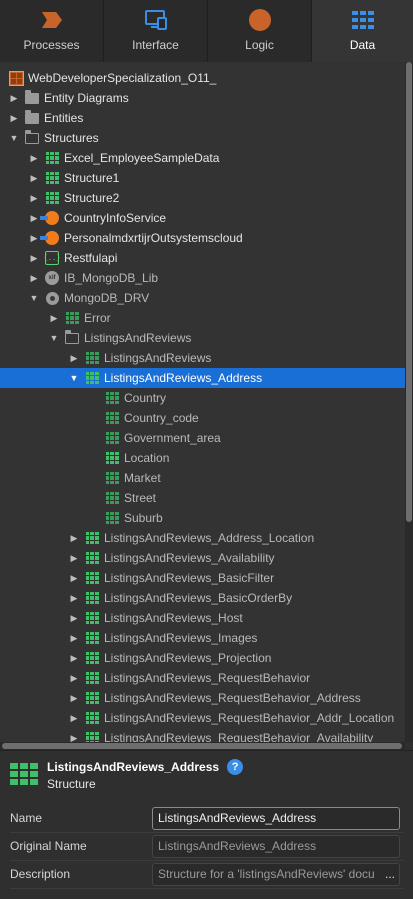 The width and height of the screenshot is (413, 899). I want to click on tree-horizontal-scrollbar, so click(202, 746).